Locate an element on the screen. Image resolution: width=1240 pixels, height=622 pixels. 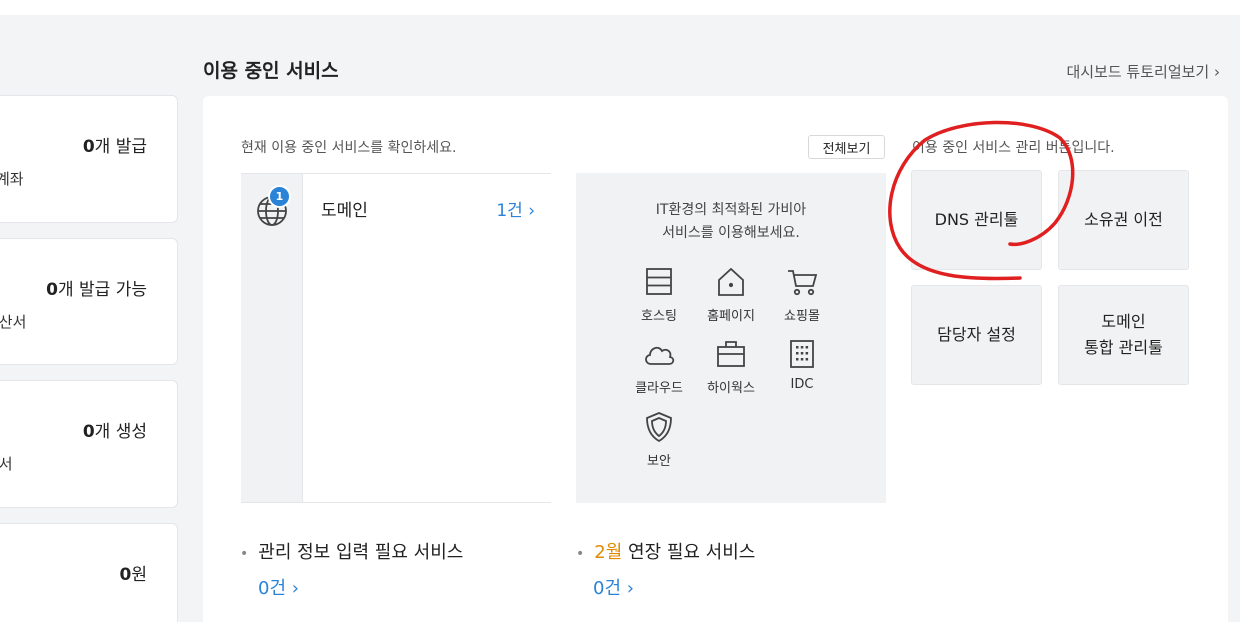
promo-item-homepage: 홈페이지 is located at coordinates (731, 294).